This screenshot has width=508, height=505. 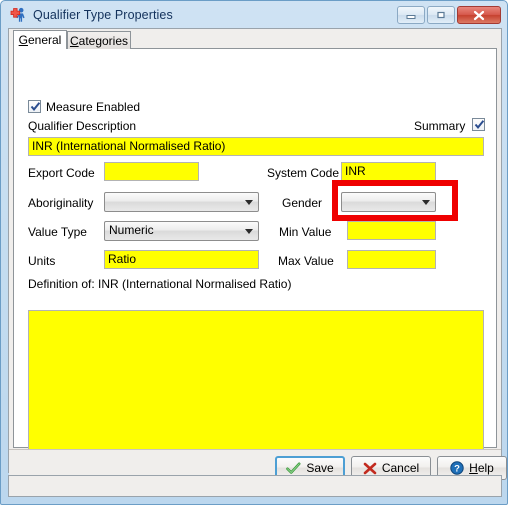 I want to click on min-value-label: Min Value, so click(x=305, y=232).